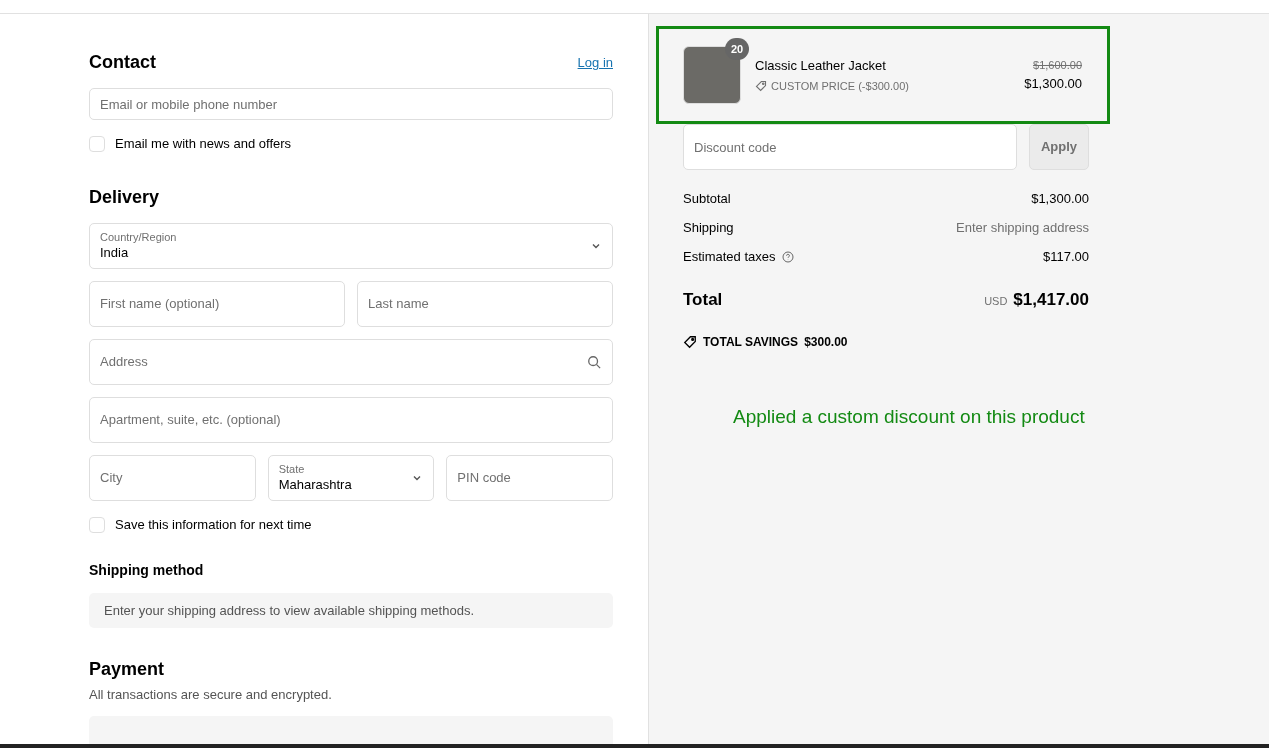 Image resolution: width=1269 pixels, height=748 pixels. I want to click on product-name: Classic Leather Jacket, so click(821, 66).